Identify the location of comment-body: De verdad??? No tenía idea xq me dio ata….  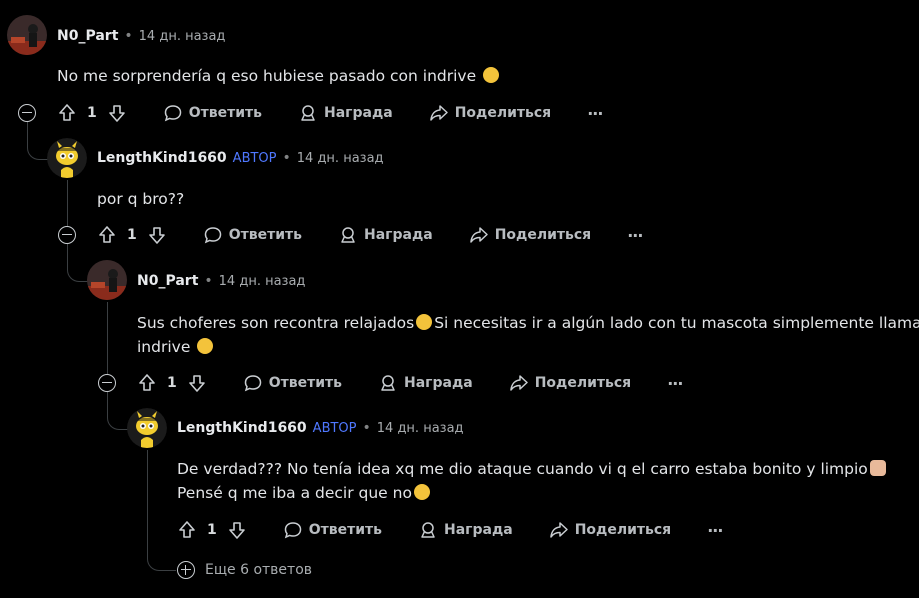
(532, 481).